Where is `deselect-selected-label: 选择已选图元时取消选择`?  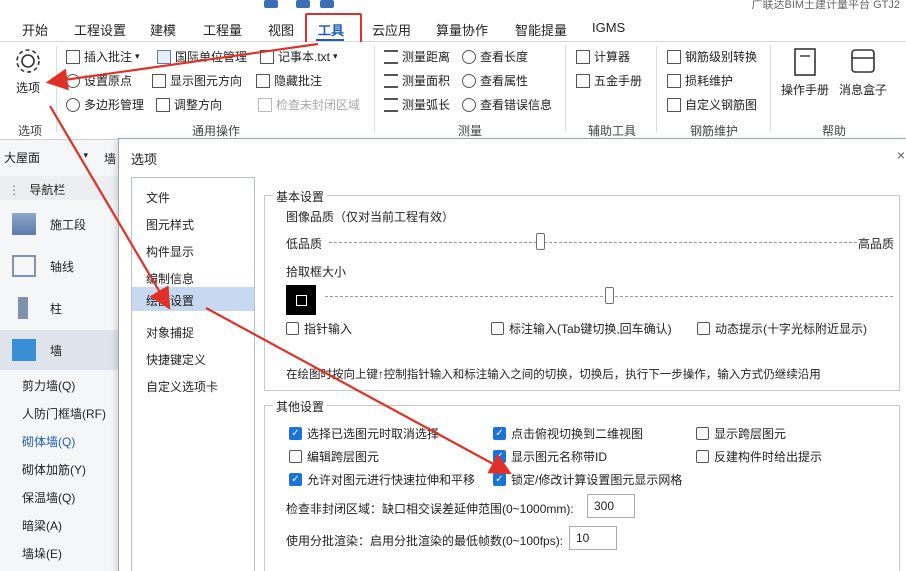 deselect-selected-label: 选择已选图元时取消选择 is located at coordinates (373, 434).